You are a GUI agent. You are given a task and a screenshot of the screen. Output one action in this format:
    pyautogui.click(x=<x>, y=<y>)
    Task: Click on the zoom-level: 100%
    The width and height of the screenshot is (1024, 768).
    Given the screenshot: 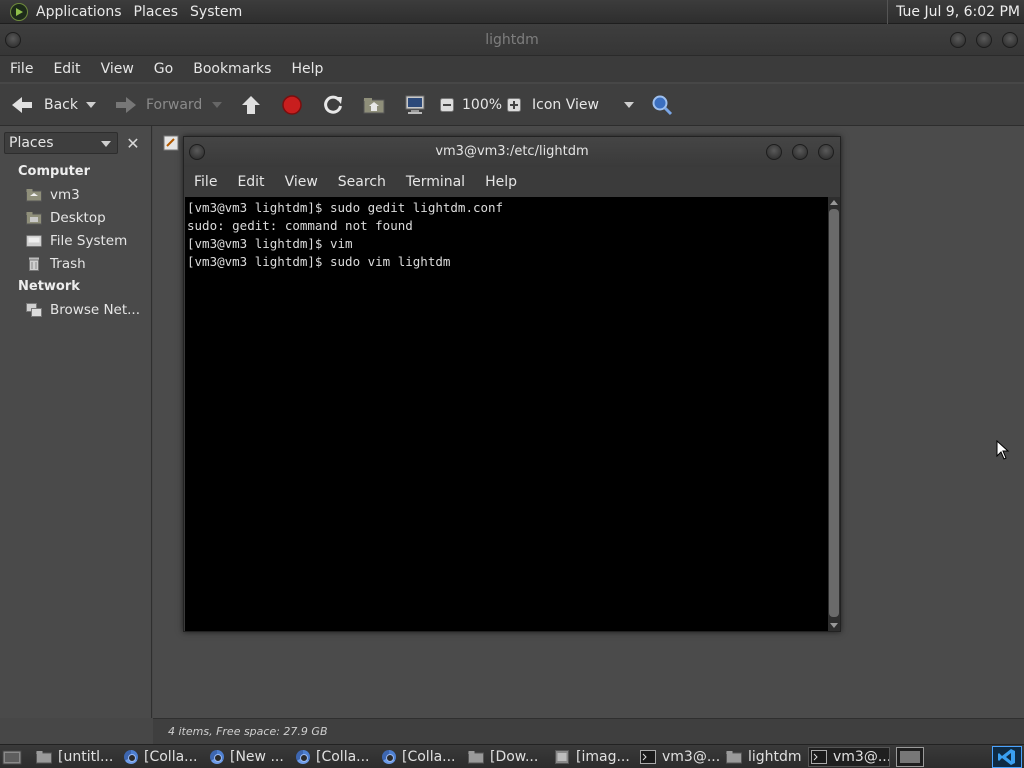 What is the action you would take?
    pyautogui.click(x=482, y=105)
    